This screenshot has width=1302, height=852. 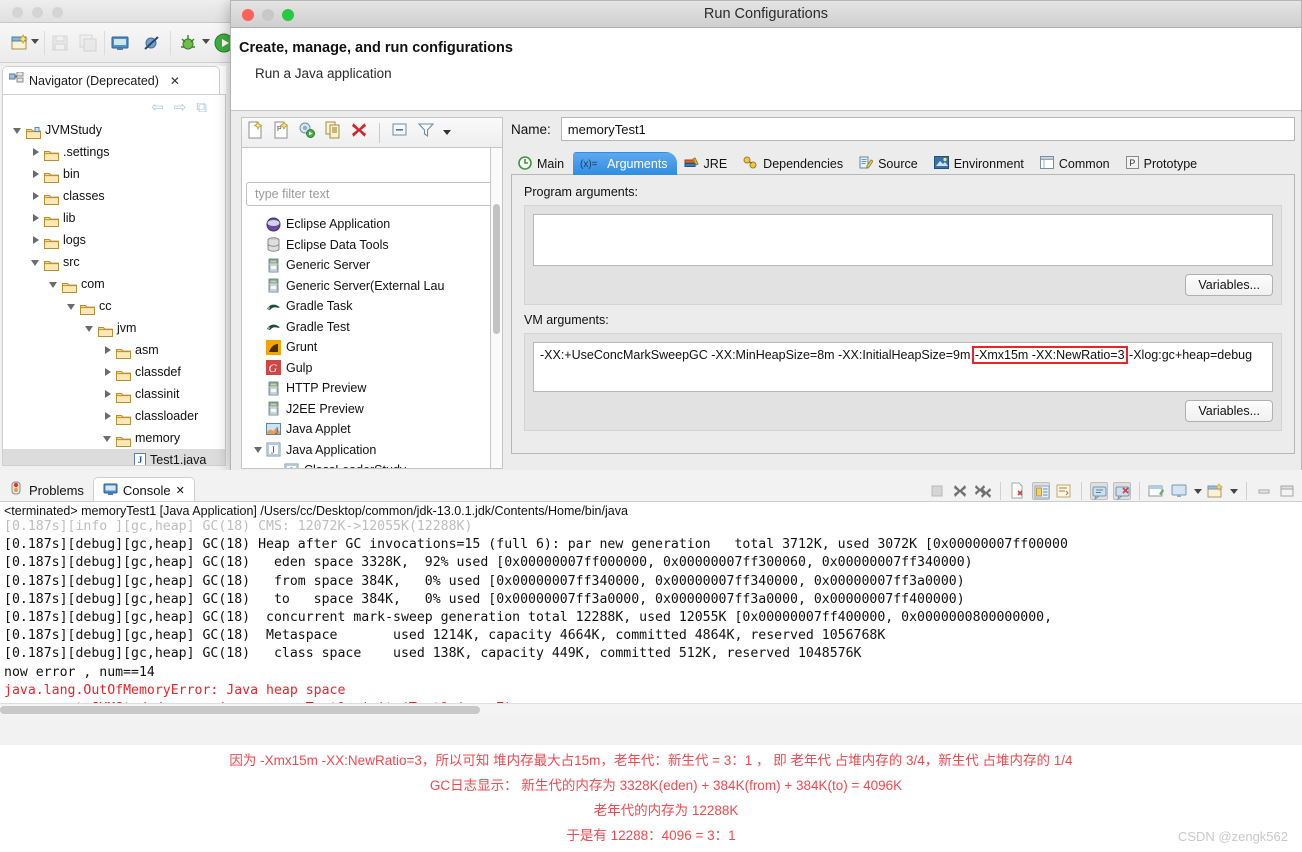 What do you see at coordinates (1163, 163) in the screenshot?
I see `tab-prototype: P Prototype` at bounding box center [1163, 163].